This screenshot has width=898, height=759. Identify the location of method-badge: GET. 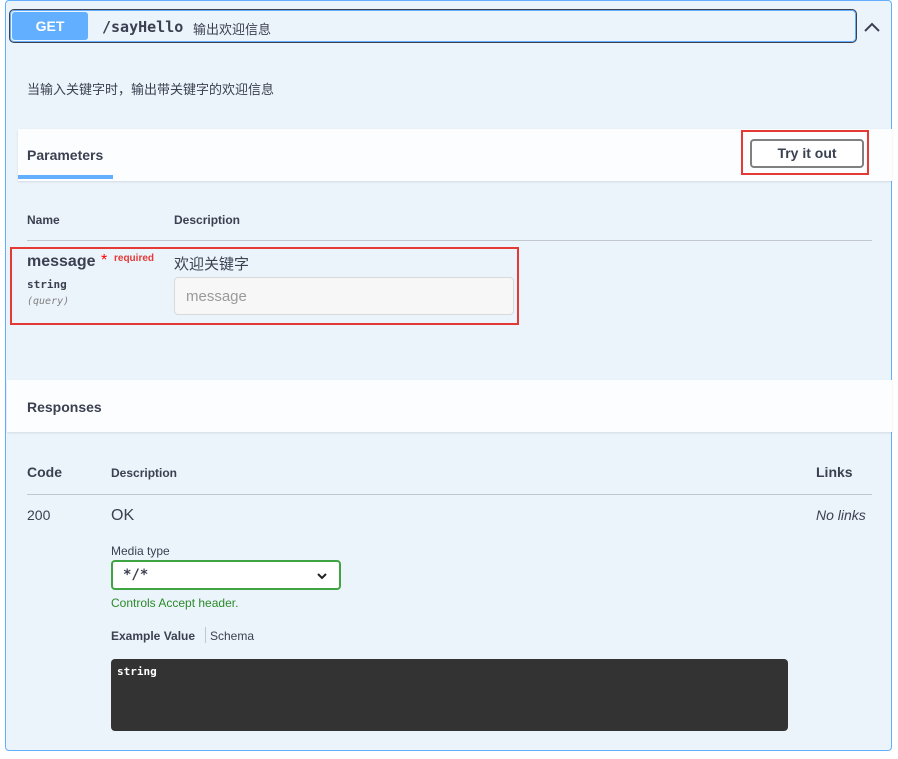
(50, 26).